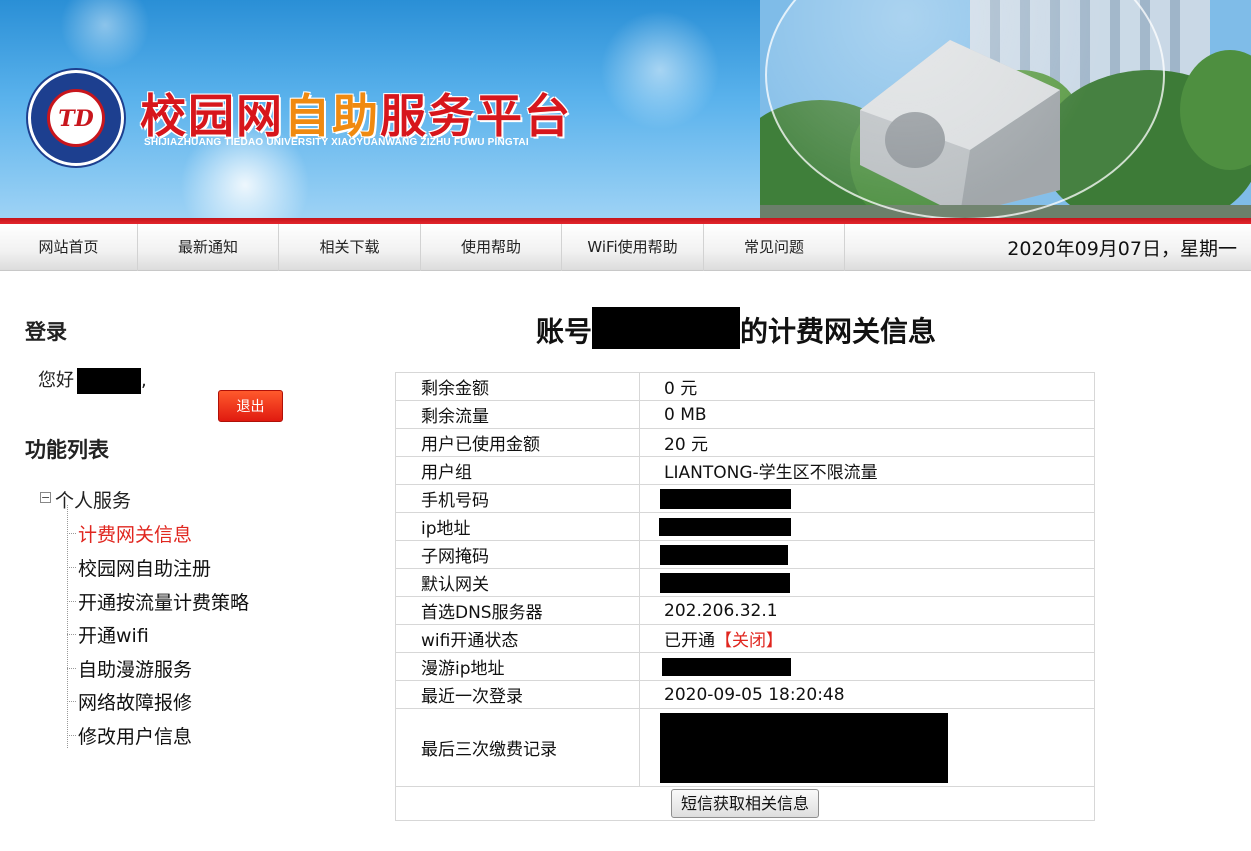 Image resolution: width=1251 pixels, height=851 pixels. I want to click on row-value: 0 元, so click(867, 386).